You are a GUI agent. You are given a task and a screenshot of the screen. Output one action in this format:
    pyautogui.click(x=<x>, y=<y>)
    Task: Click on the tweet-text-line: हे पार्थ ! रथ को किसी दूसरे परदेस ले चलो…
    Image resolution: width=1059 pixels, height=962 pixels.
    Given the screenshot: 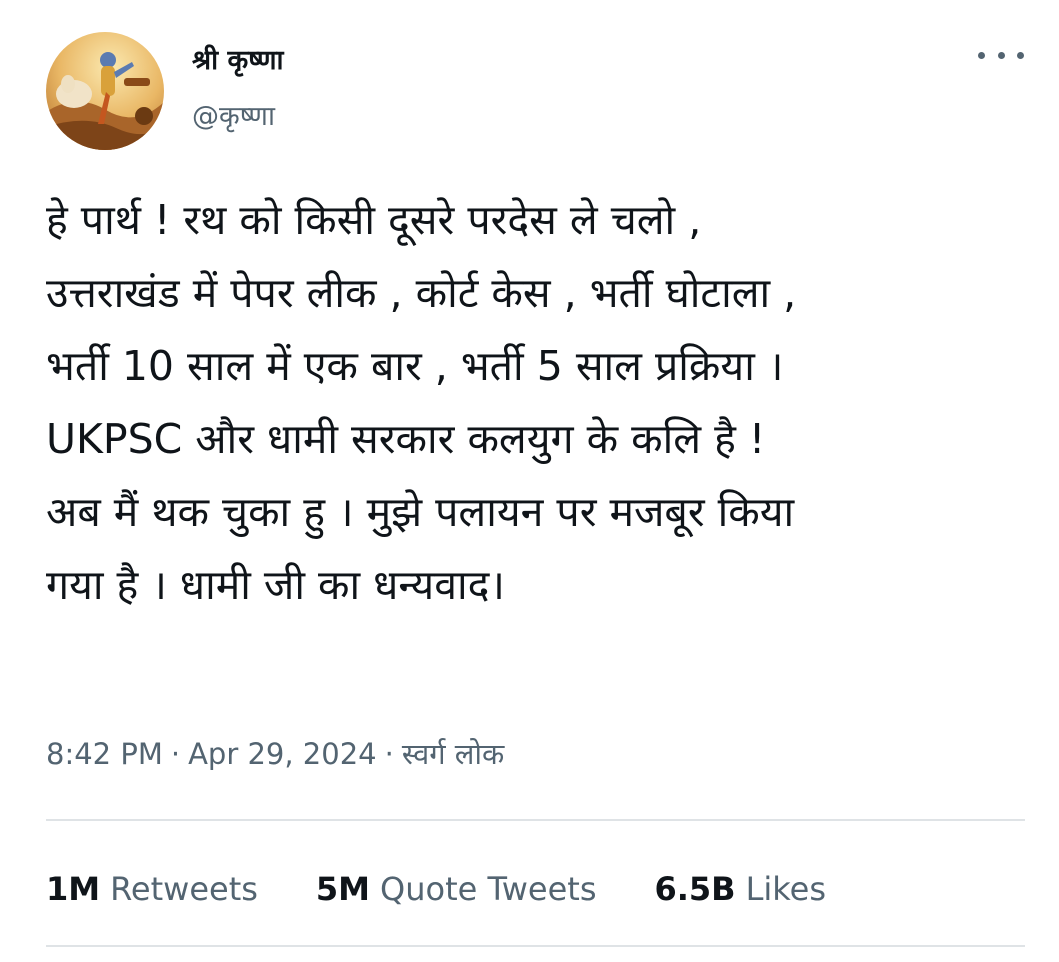 What is the action you would take?
    pyautogui.click(x=374, y=220)
    